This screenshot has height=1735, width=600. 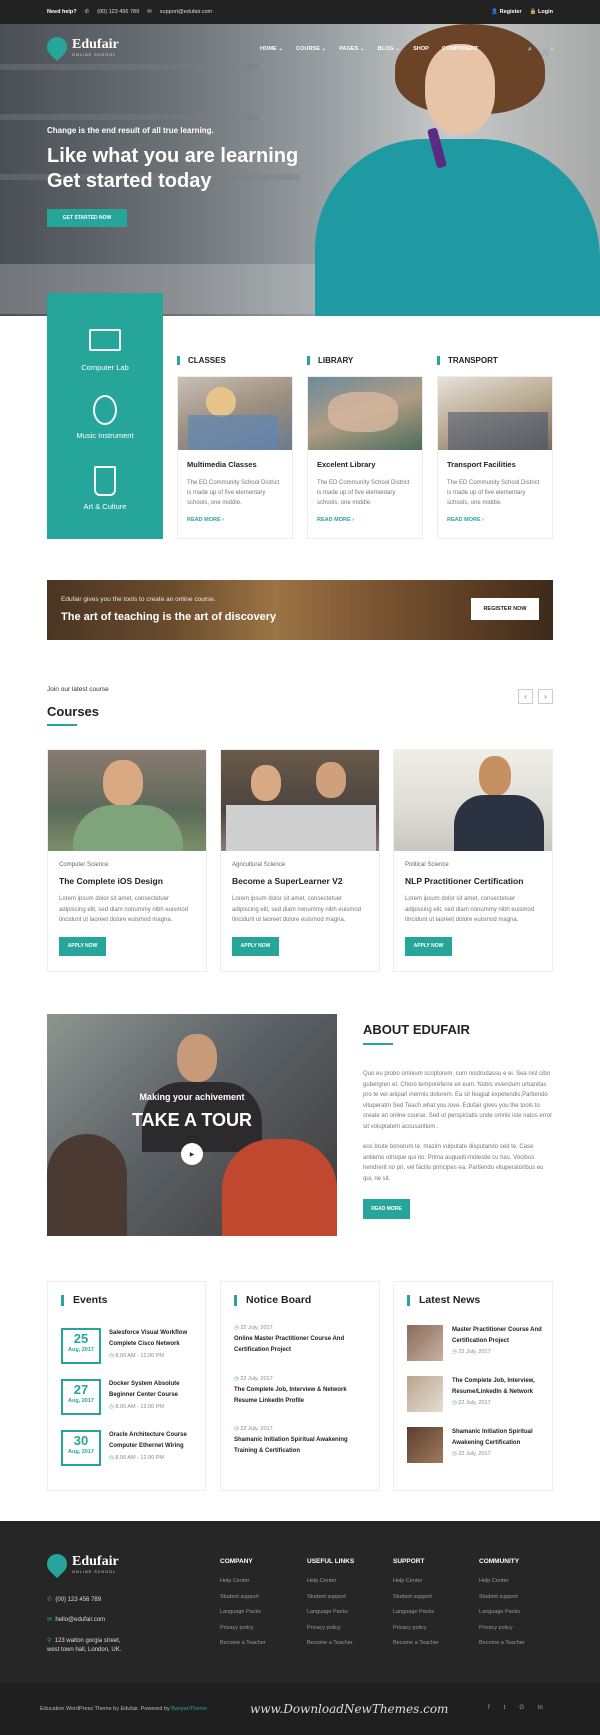 What do you see at coordinates (386, 1209) in the screenshot?
I see `read-more-button: READ MORE` at bounding box center [386, 1209].